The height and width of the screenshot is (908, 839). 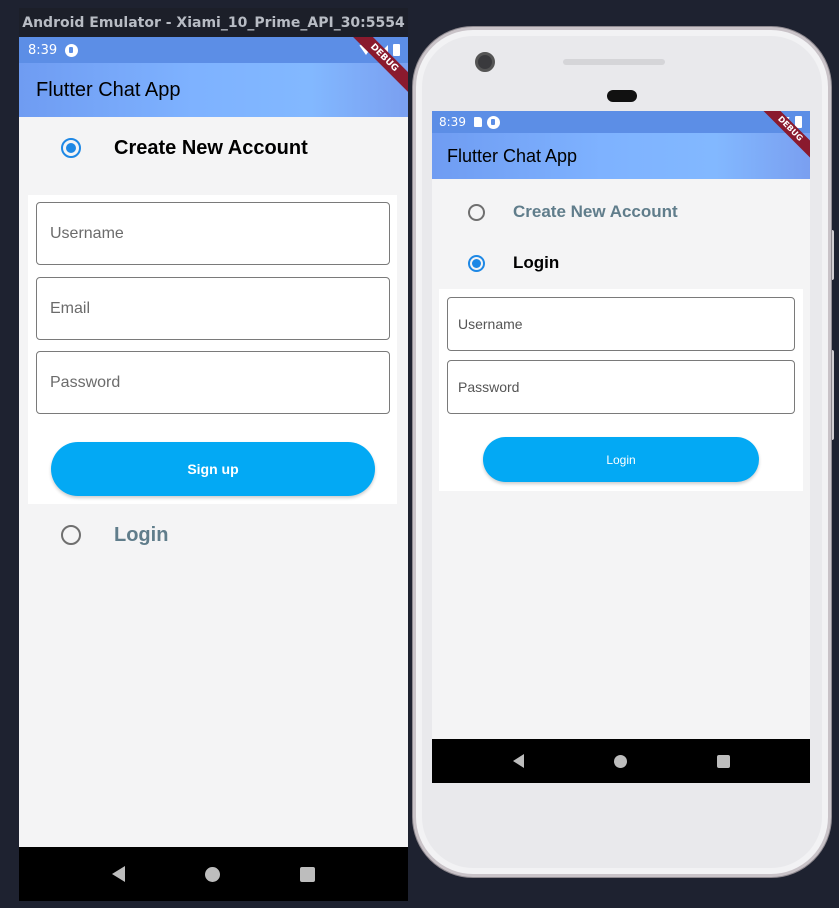 I want to click on login-form: Username Password Login, so click(x=621, y=390).